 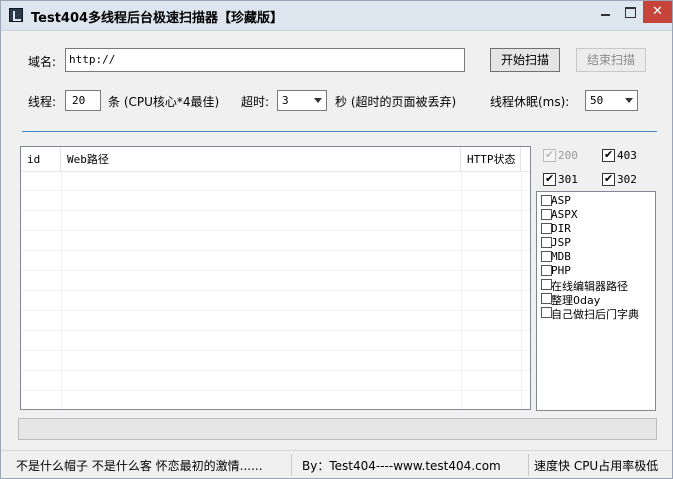 I want to click on dictionary-label: ASP, so click(x=561, y=200).